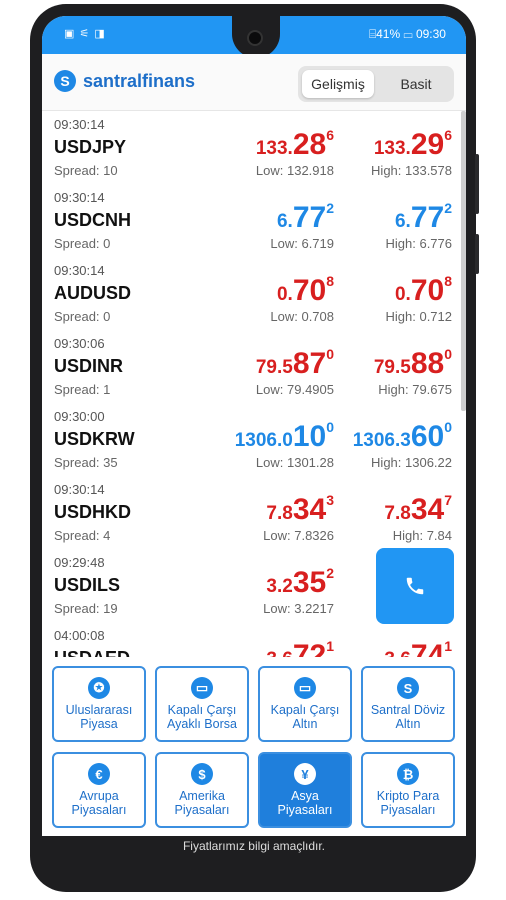  Describe the element at coordinates (65, 81) in the screenshot. I see `brand-icon: S` at that location.